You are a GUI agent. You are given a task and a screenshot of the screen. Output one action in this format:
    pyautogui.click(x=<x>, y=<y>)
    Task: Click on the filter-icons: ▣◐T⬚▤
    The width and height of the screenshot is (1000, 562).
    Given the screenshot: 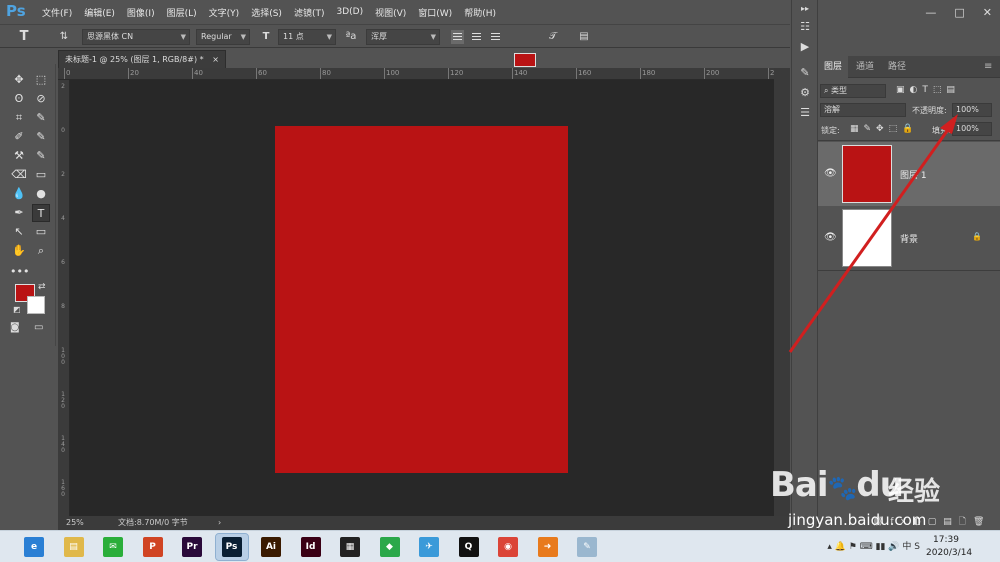 What is the action you would take?
    pyautogui.click(x=928, y=90)
    